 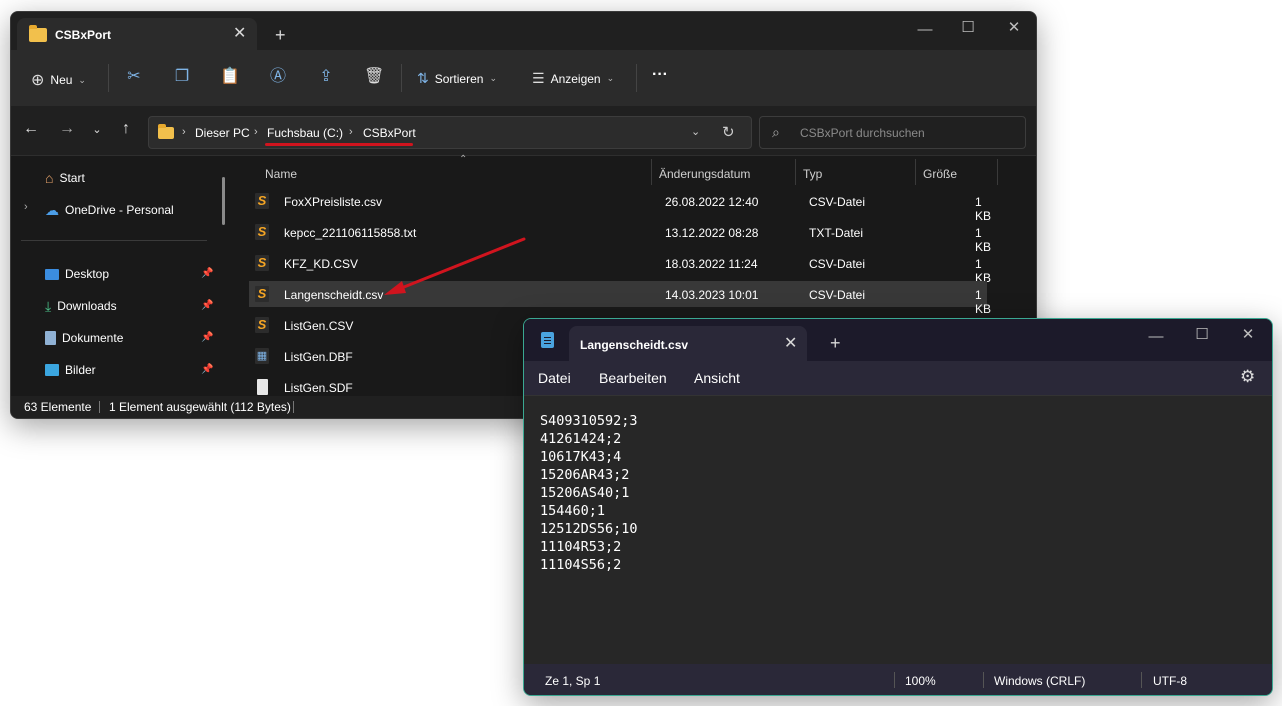 What do you see at coordinates (137, 34) in the screenshot?
I see `explorer-tab: CSBxPort ✕` at bounding box center [137, 34].